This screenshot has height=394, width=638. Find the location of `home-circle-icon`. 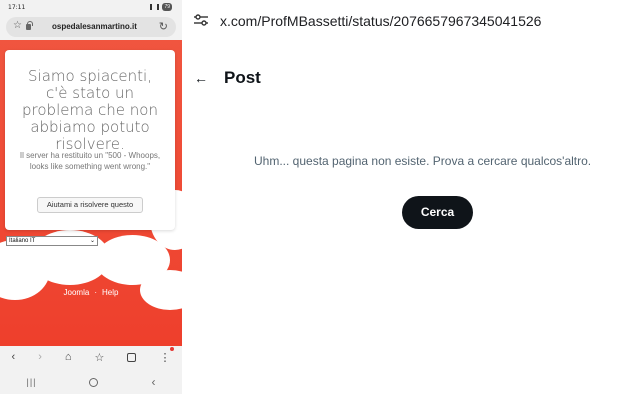

home-circle-icon is located at coordinates (94, 382).